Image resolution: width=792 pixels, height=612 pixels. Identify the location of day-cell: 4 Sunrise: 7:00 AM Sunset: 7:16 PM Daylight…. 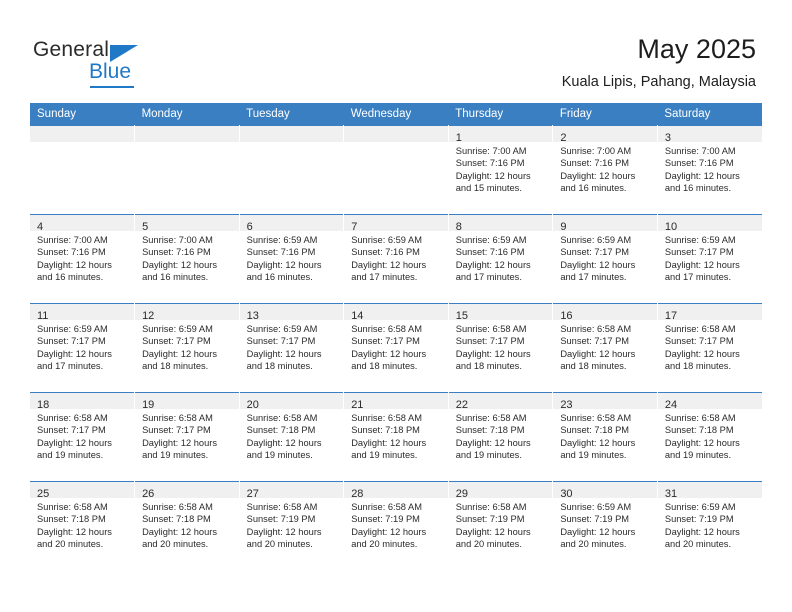
(83, 259).